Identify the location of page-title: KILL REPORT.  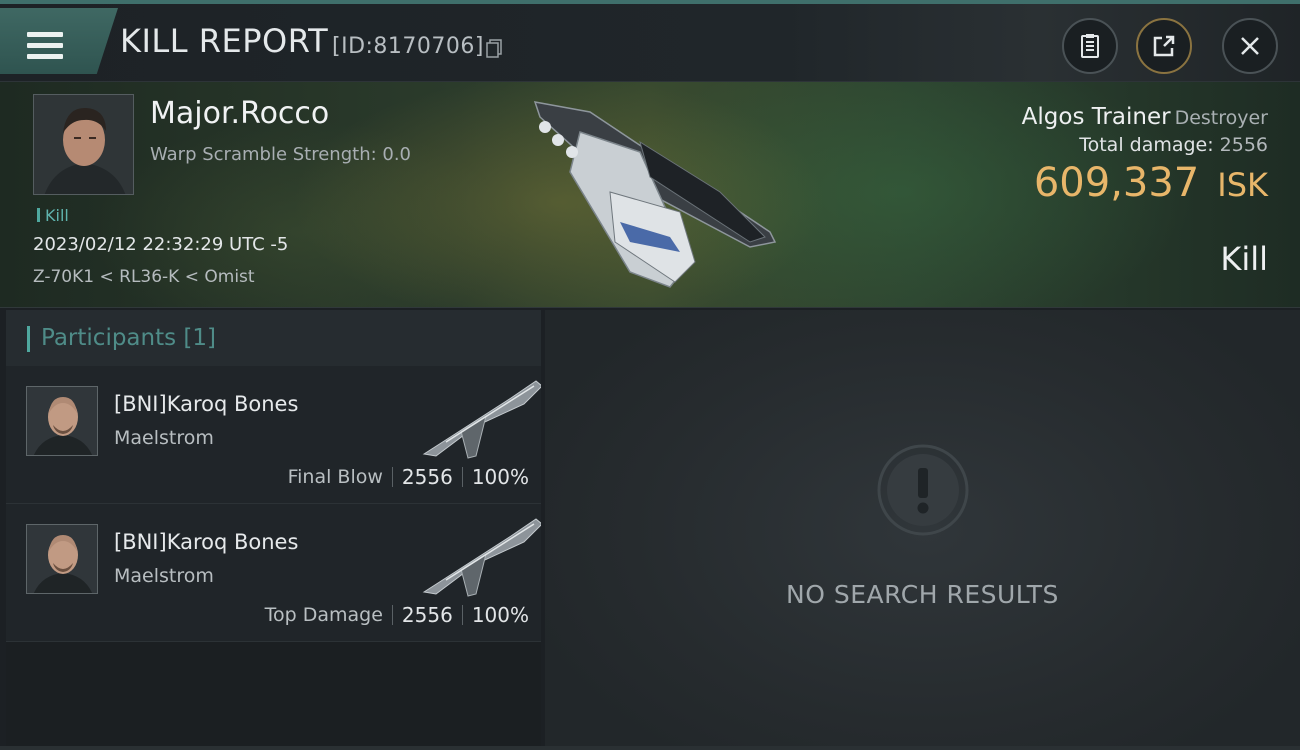
(224, 41).